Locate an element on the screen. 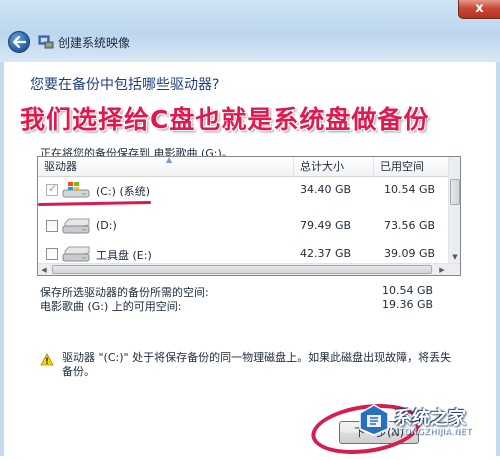 This screenshot has width=500, height=460. drive-total-size: 34.40 GB is located at coordinates (326, 189).